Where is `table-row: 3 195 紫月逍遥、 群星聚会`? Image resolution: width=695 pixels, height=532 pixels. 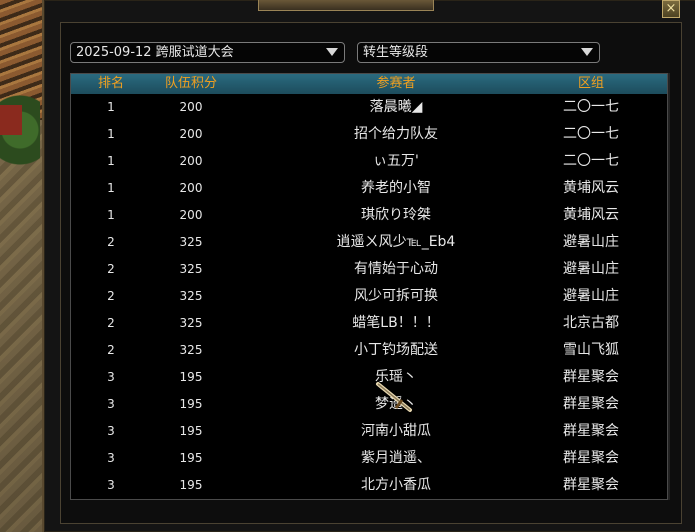
table-row: 3 195 紫月逍遥、 群星聚会 is located at coordinates (369, 458).